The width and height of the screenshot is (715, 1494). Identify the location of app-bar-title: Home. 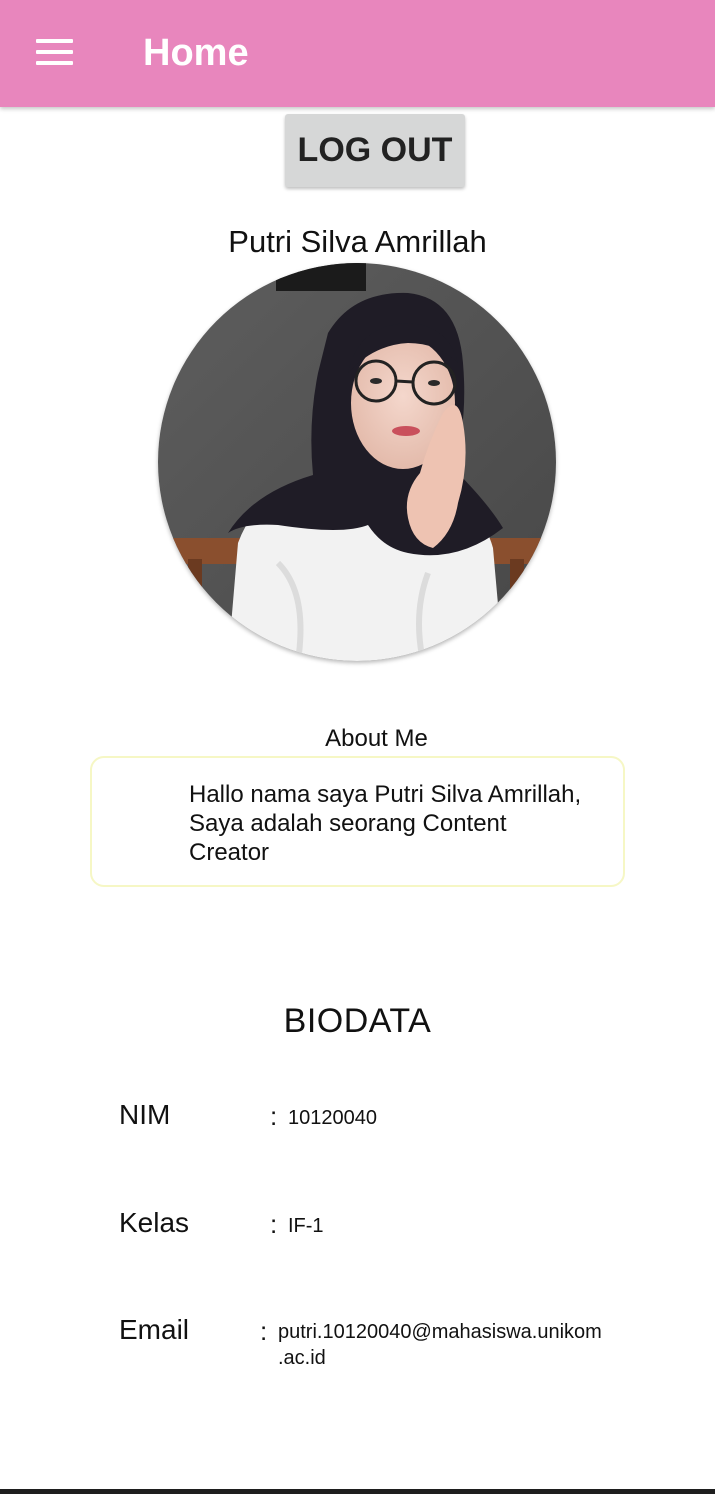
(196, 53).